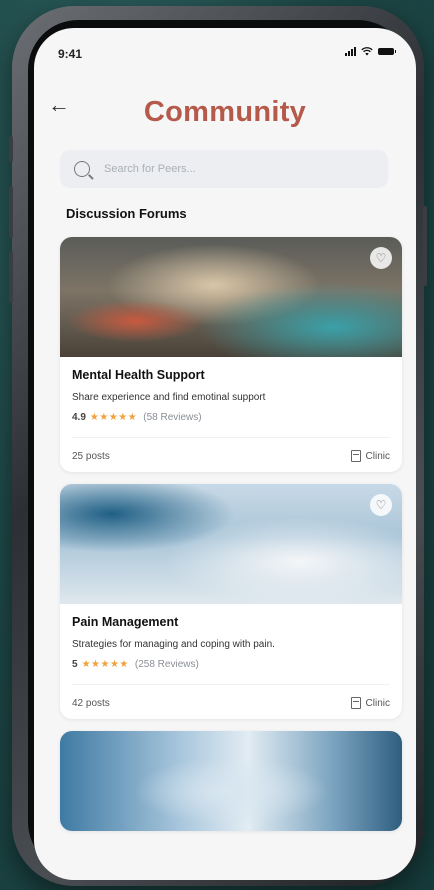  I want to click on volume-up-button, so click(11, 212).